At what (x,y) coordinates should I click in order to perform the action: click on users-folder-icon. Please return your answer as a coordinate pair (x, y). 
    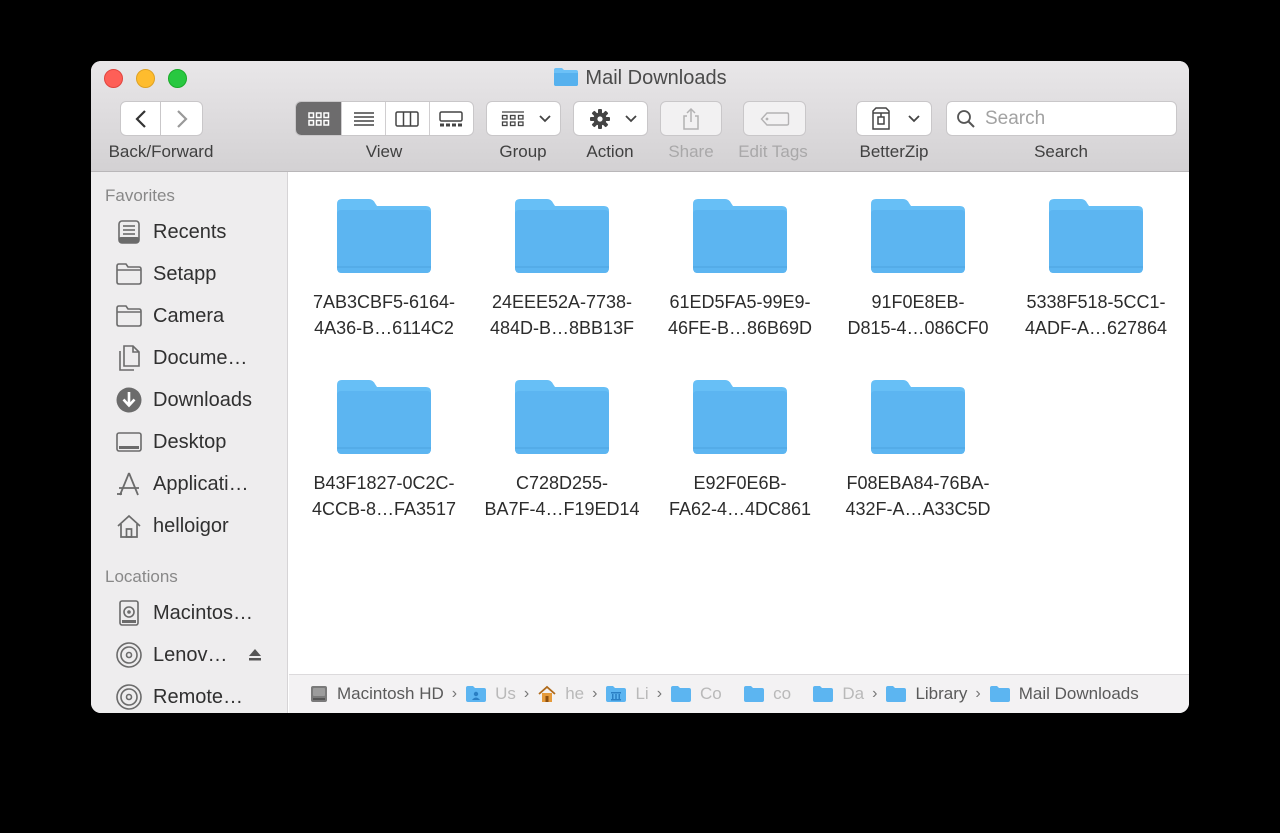
    Looking at the image, I should click on (476, 694).